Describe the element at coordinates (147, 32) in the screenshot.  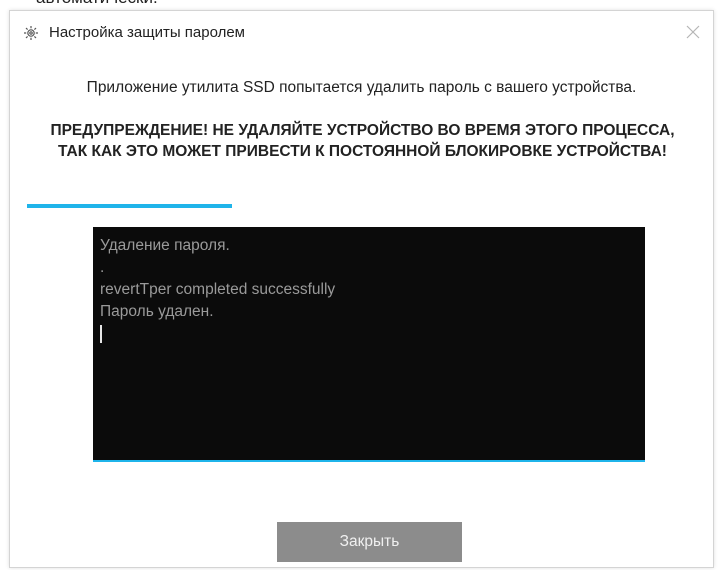
I see `dialog-title: Настройка защиты паролем` at that location.